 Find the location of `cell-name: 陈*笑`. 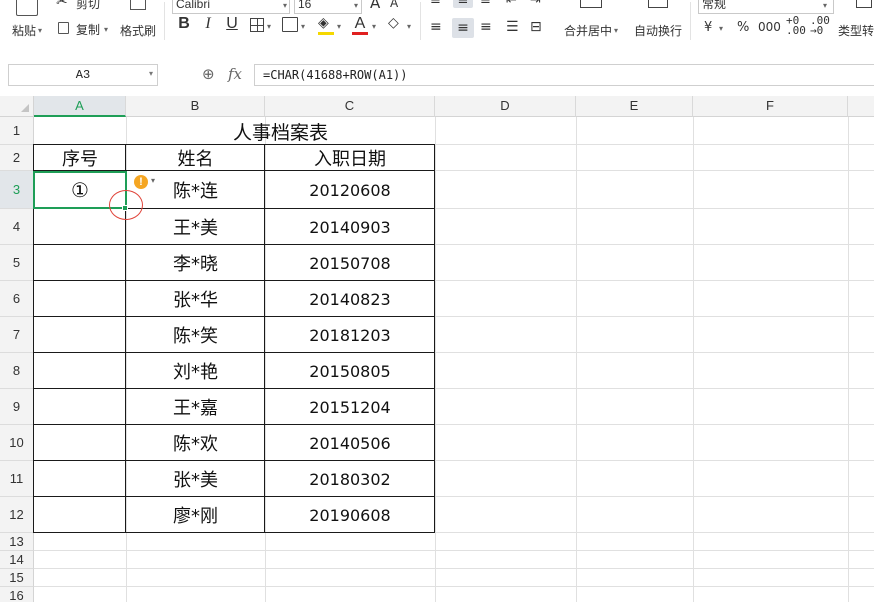

cell-name: 陈*笑 is located at coordinates (195, 335).